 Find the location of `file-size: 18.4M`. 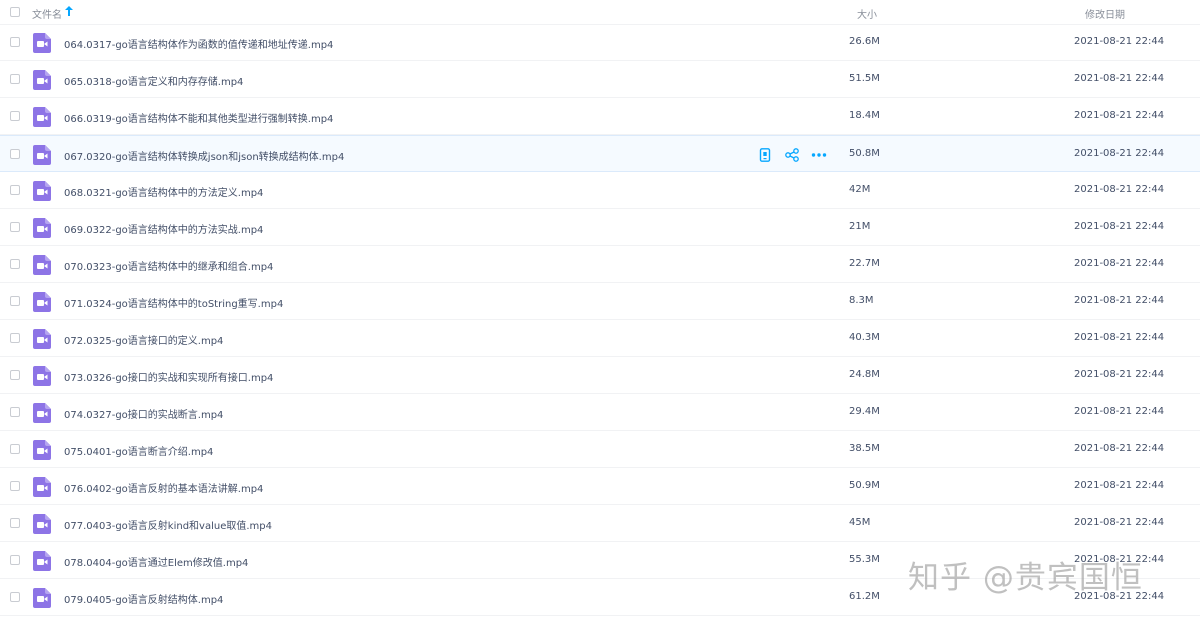

file-size: 18.4M is located at coordinates (864, 115).